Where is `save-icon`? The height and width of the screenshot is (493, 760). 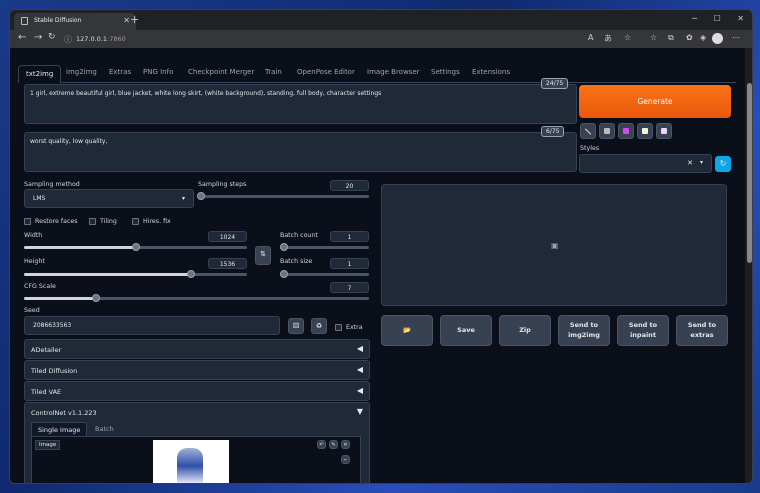 save-icon is located at coordinates (664, 131).